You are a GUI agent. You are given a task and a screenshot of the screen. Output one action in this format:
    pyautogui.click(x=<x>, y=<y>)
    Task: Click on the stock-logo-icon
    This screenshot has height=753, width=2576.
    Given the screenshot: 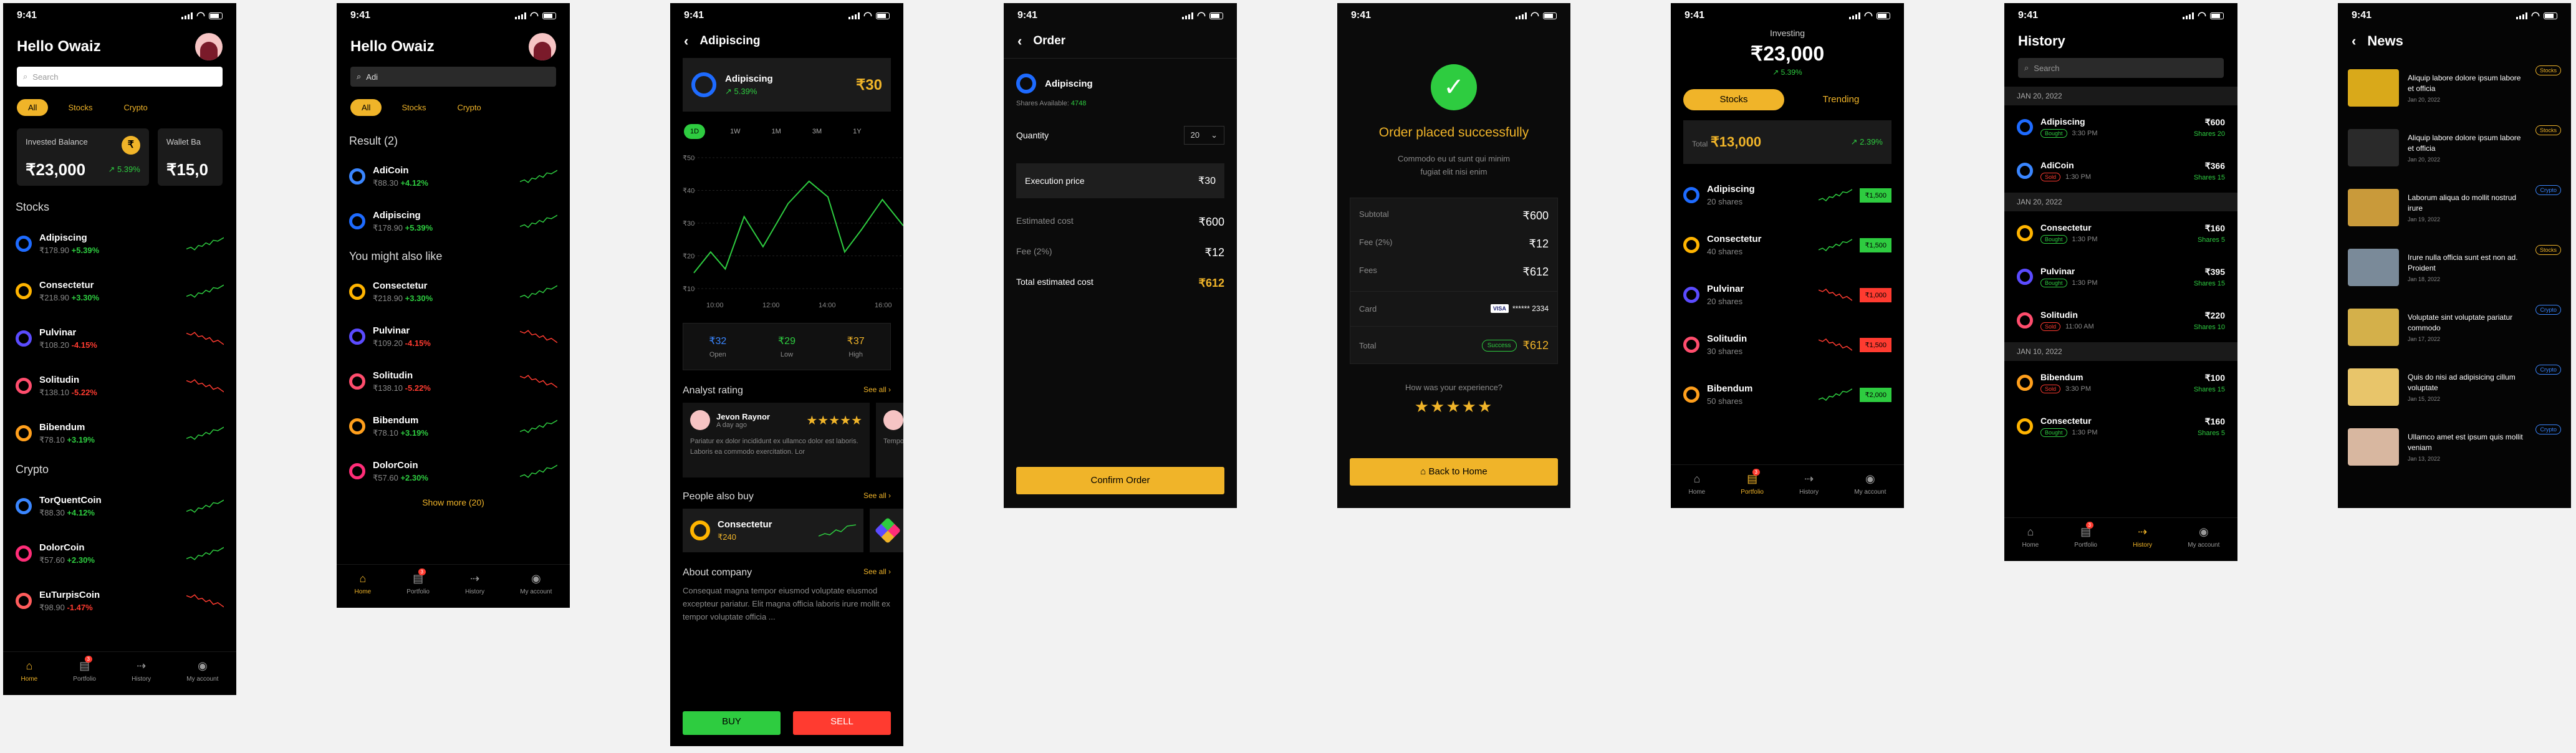 What is the action you would take?
    pyautogui.click(x=703, y=84)
    